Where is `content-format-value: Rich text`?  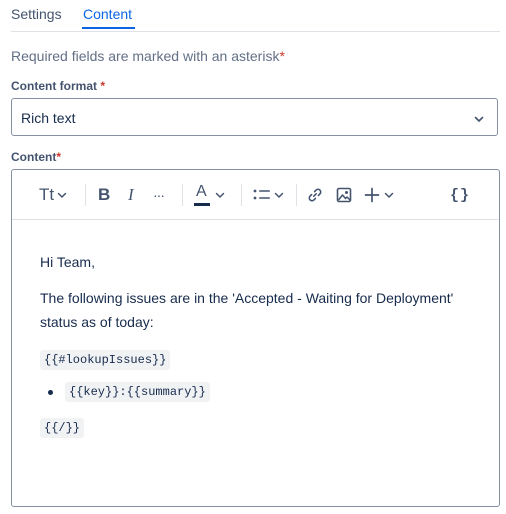
content-format-value: Rich text is located at coordinates (48, 118).